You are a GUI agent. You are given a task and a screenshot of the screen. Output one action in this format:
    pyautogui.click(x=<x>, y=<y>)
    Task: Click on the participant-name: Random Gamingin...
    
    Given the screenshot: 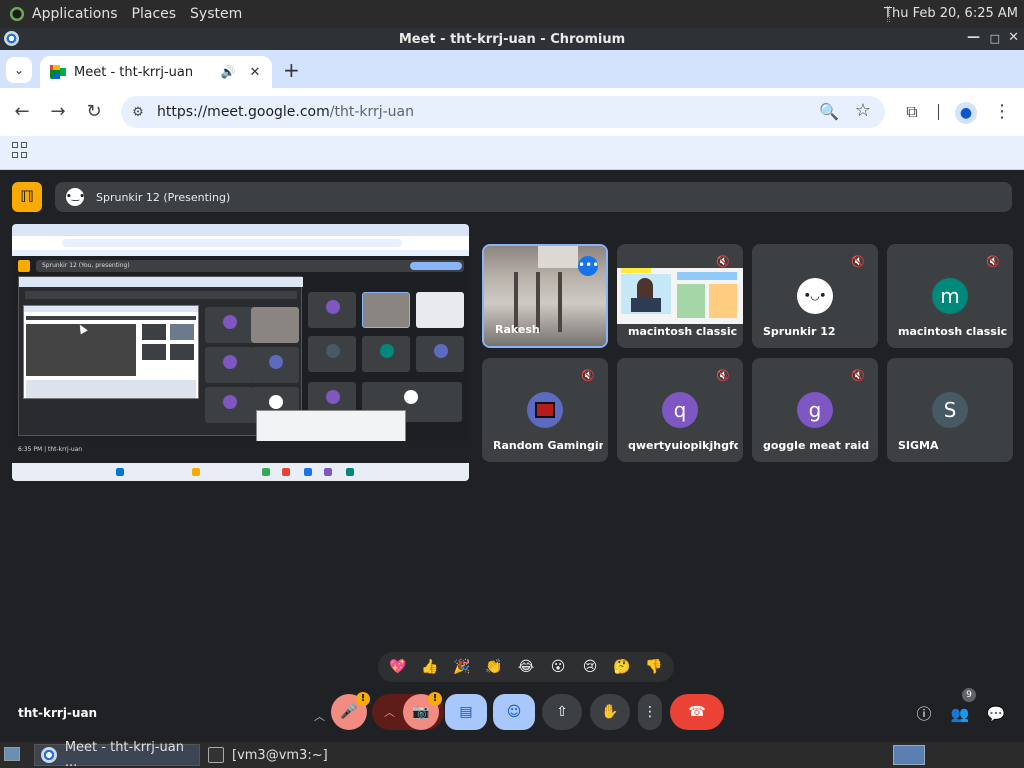 What is the action you would take?
    pyautogui.click(x=548, y=445)
    